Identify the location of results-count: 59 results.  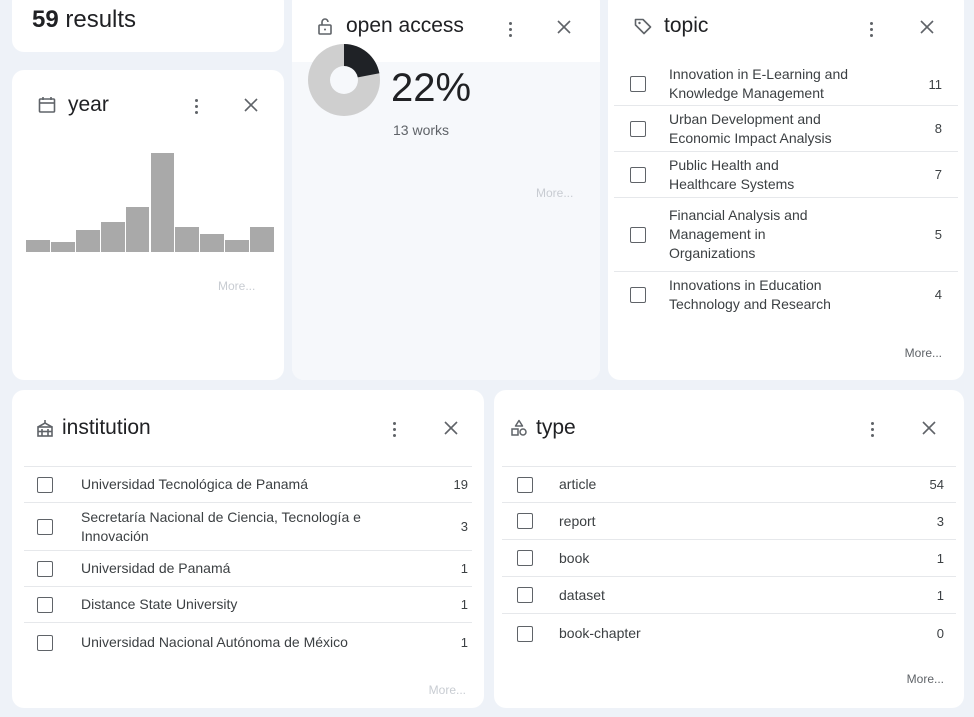
(84, 20).